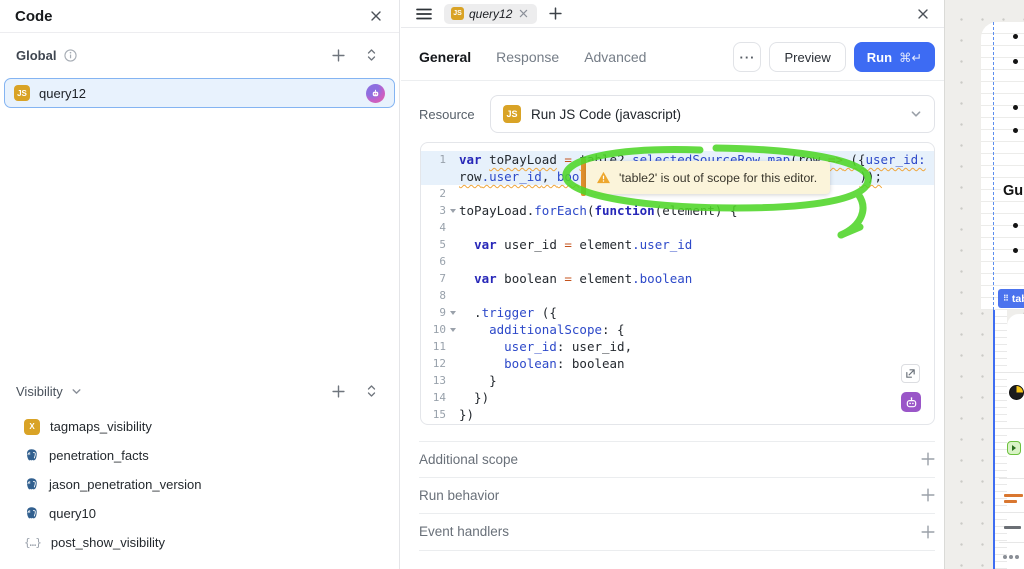  I want to click on resource-value: Run JS Code (javascript), so click(606, 114).